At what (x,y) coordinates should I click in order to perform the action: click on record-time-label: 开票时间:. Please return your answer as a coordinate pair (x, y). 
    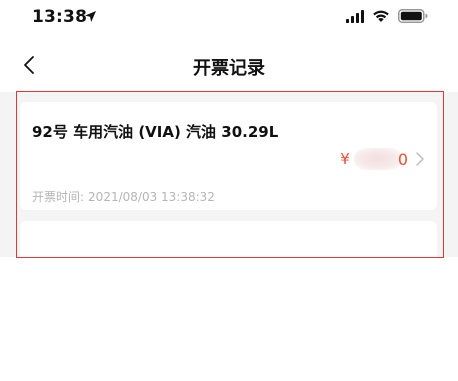
    Looking at the image, I should click on (58, 197).